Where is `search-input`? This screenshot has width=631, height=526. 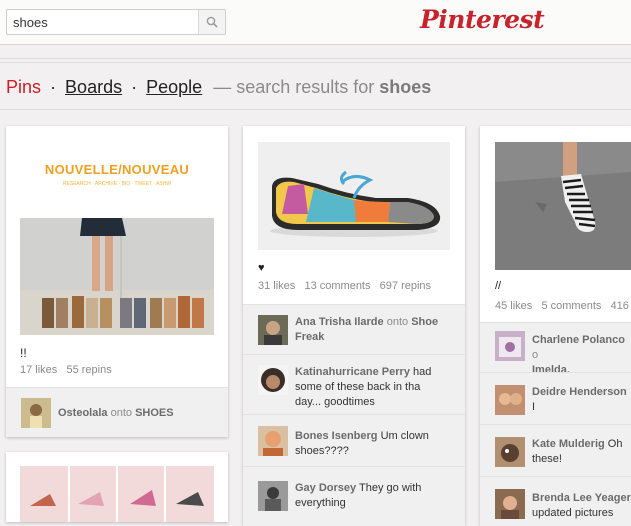
search-input is located at coordinates (105, 22).